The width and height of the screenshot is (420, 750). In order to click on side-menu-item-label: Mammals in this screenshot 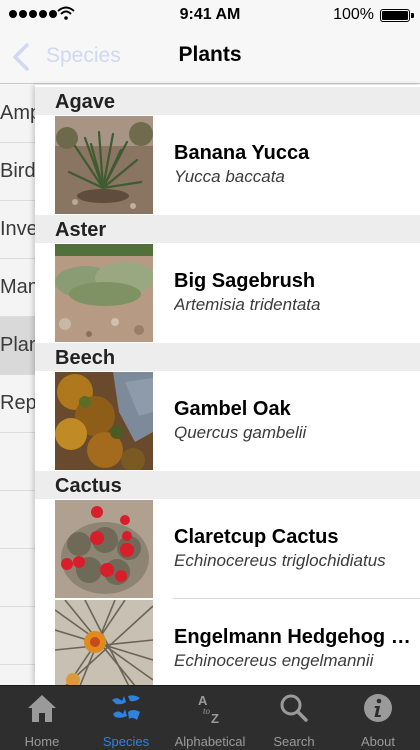, I will do `click(20, 287)`.